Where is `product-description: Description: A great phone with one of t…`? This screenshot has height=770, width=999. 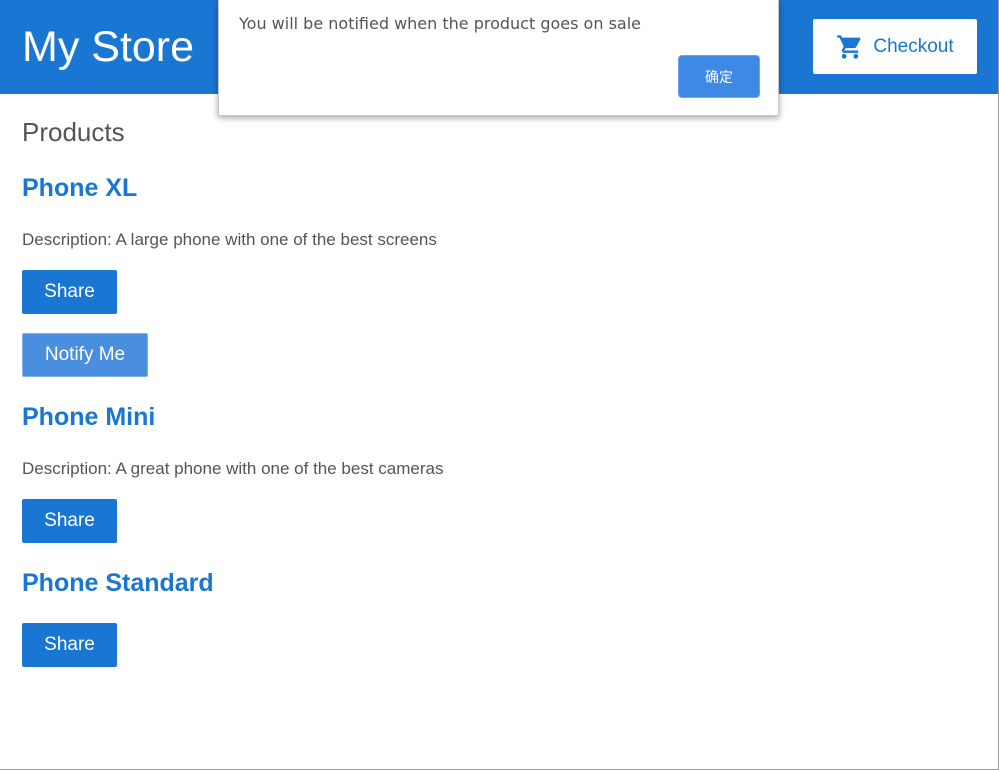
product-description: Description: A great phone with one of t… is located at coordinates (233, 468).